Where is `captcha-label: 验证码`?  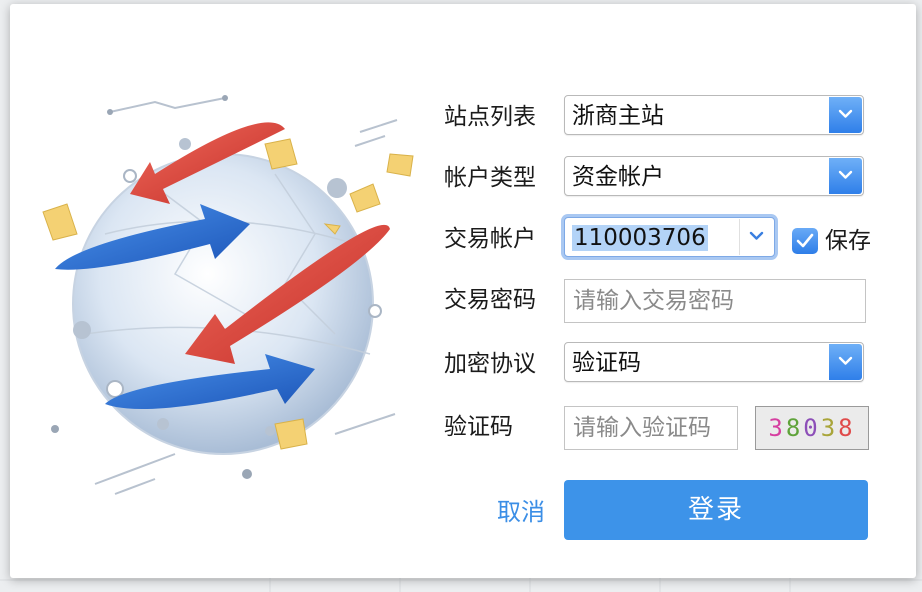
captcha-label: 验证码 is located at coordinates (478, 427).